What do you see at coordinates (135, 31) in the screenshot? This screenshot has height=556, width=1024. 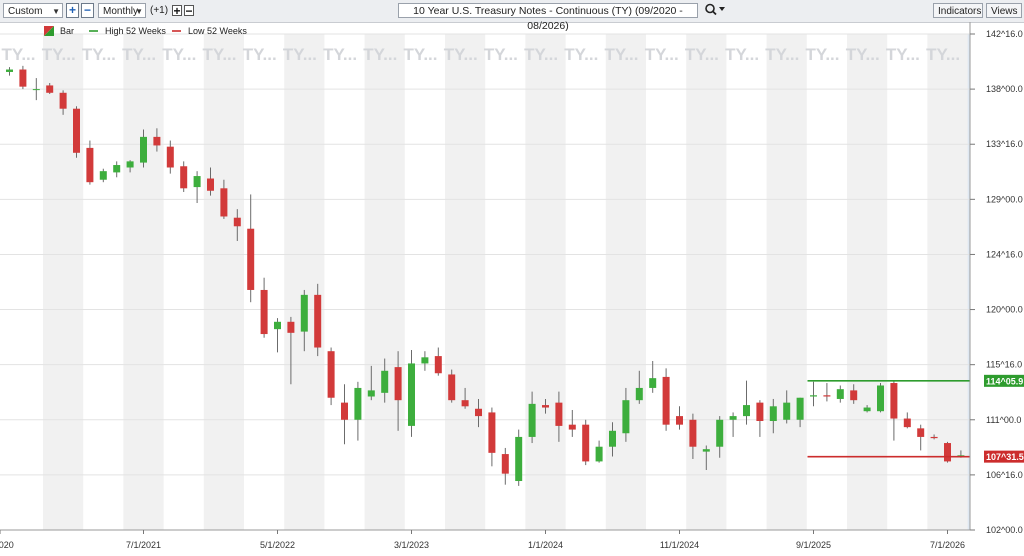 I see `legend-label: High 52 Weeks` at bounding box center [135, 31].